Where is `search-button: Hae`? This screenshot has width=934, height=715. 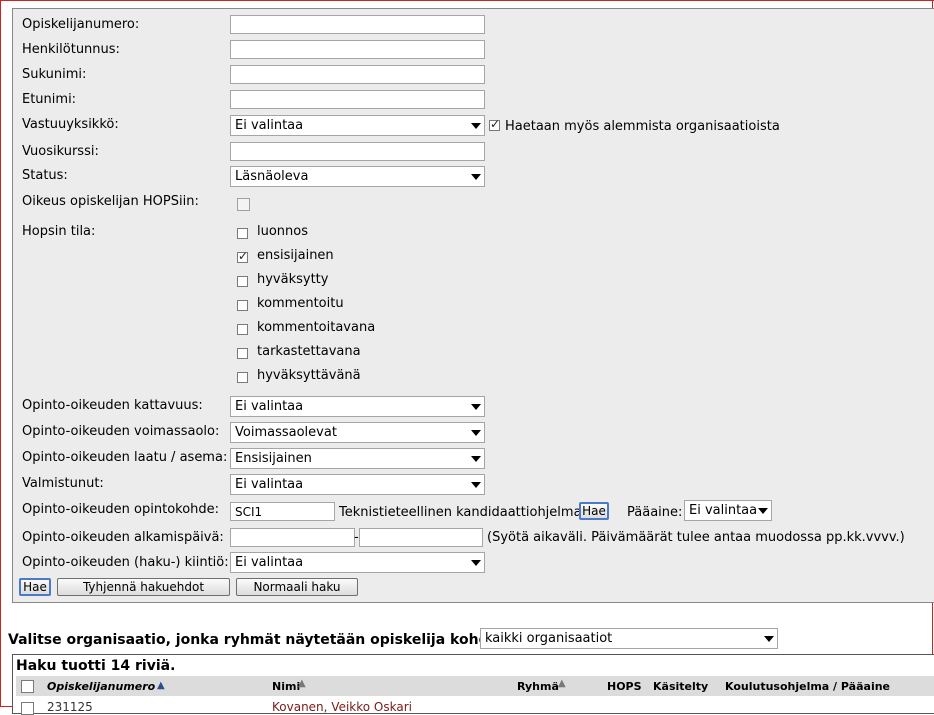
search-button: Hae is located at coordinates (35, 587).